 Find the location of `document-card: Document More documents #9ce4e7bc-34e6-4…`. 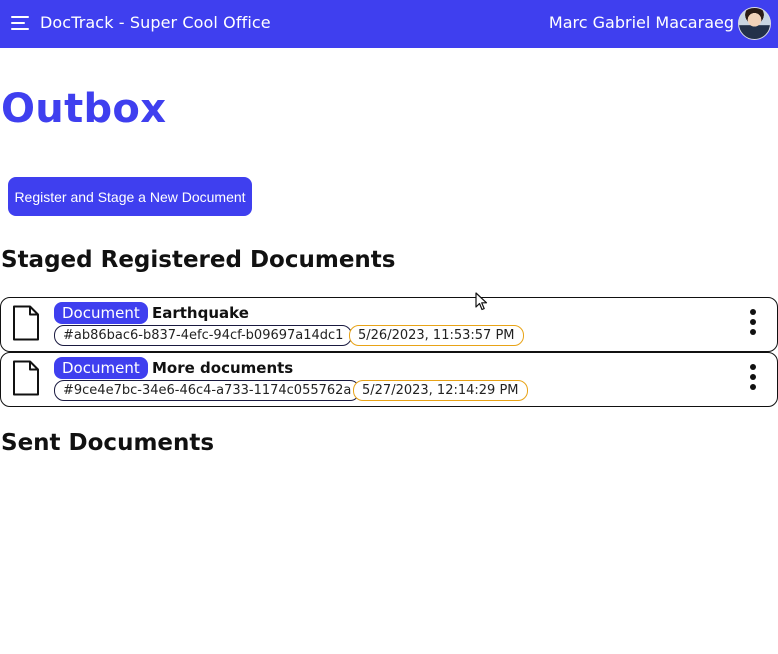

document-card: Document More documents #9ce4e7bc-34e6-4… is located at coordinates (389, 379).